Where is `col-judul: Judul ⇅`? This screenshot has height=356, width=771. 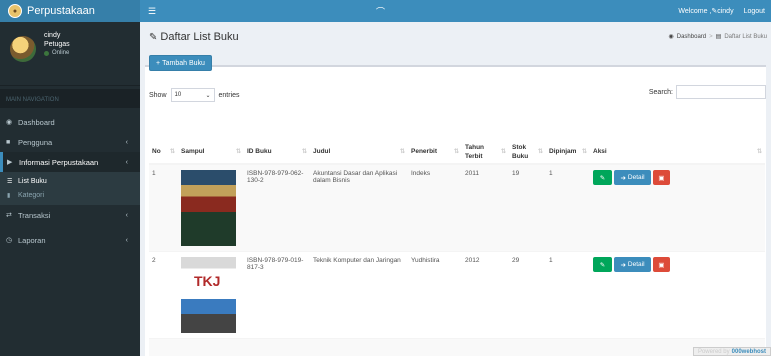
col-judul: Judul ⇅ is located at coordinates (359, 152).